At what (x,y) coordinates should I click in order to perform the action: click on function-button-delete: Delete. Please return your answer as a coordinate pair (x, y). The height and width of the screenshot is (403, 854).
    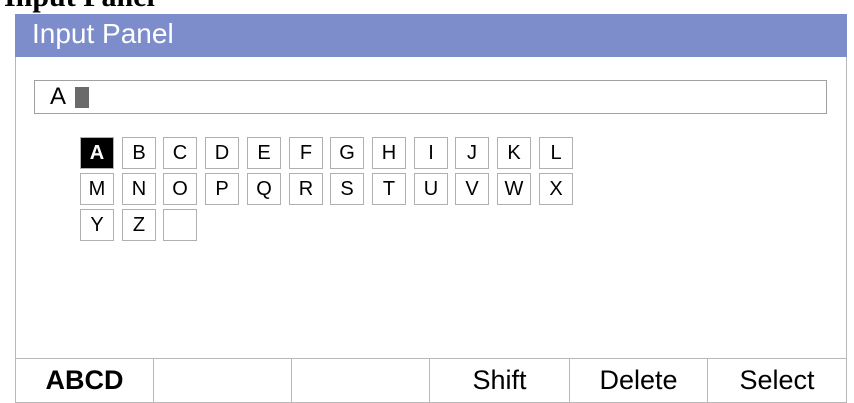
    Looking at the image, I should click on (638, 380).